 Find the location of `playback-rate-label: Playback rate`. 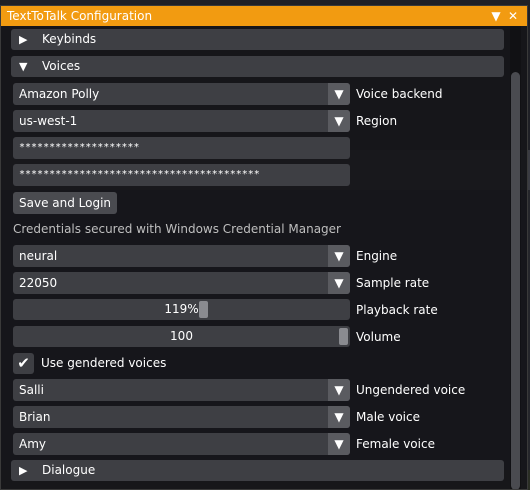

playback-rate-label: Playback rate is located at coordinates (397, 310).